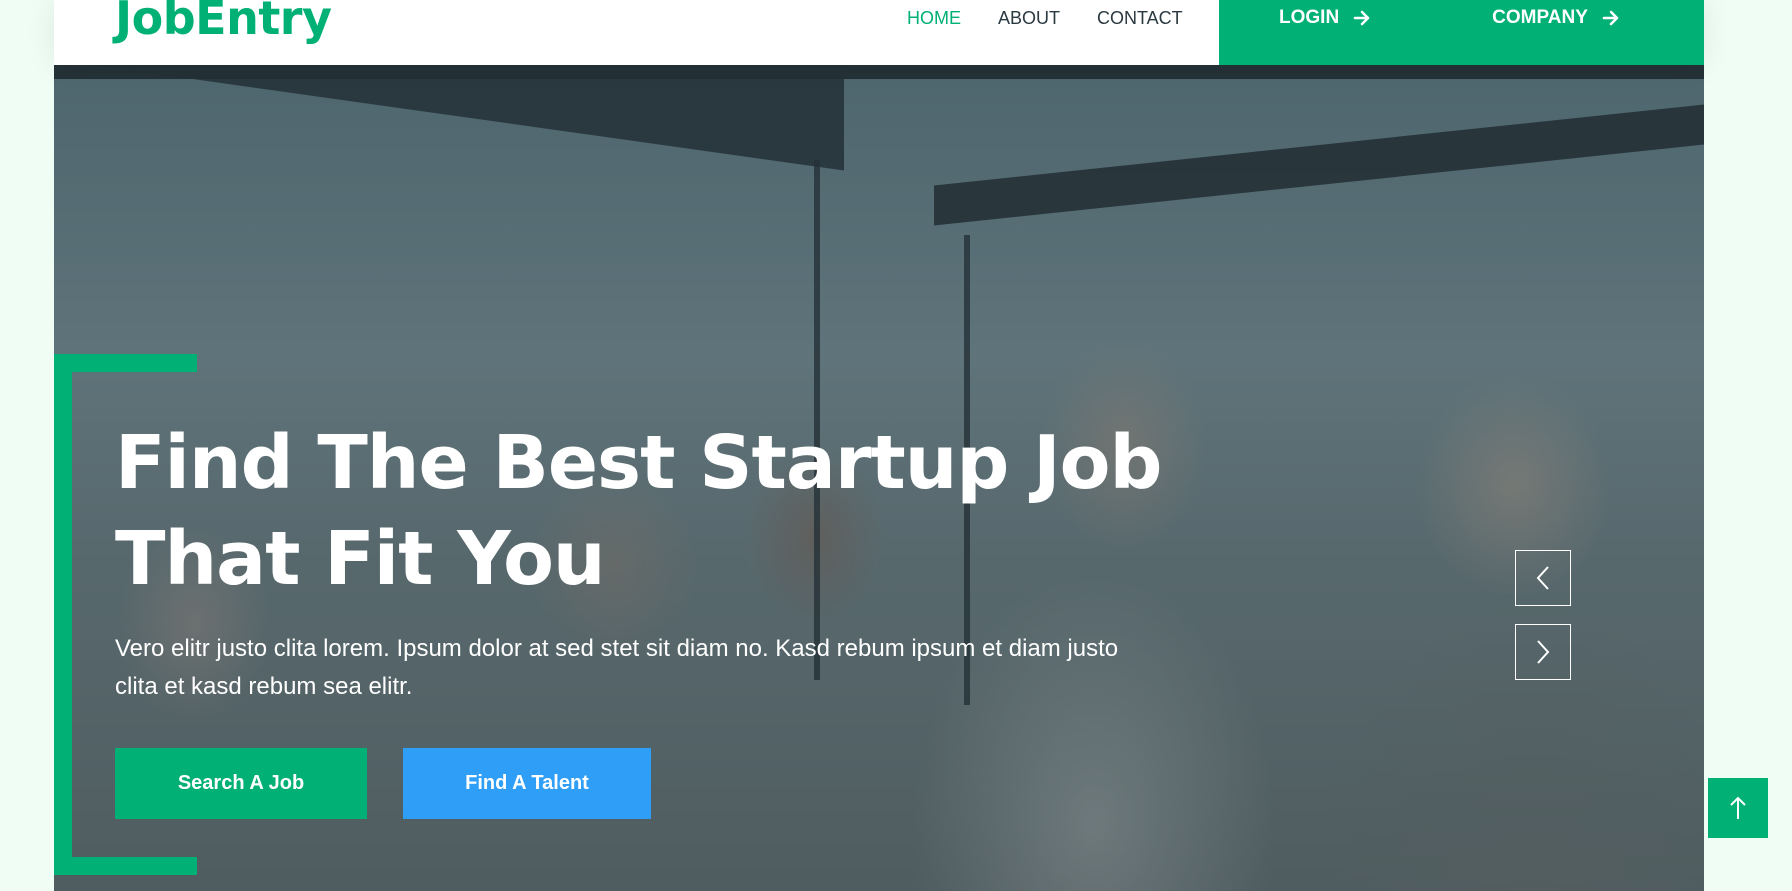 This screenshot has height=891, width=1792. I want to click on company-button: COMPANY, so click(1556, 18).